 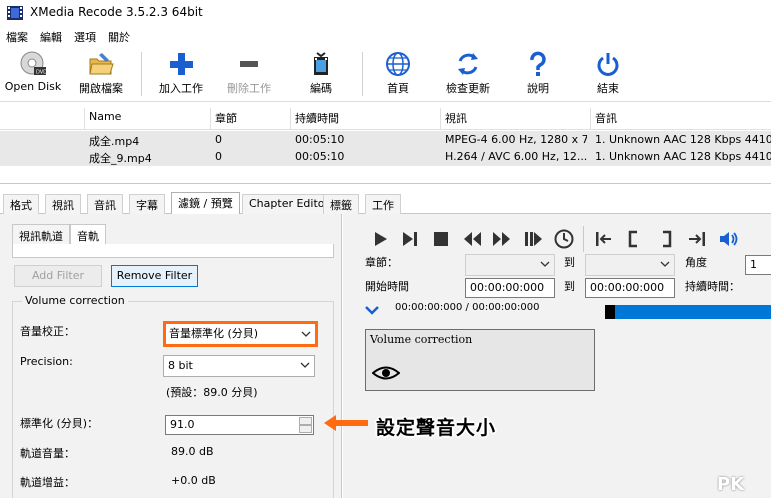 I want to click on delete-job-label: 刪除工作, so click(x=249, y=88).